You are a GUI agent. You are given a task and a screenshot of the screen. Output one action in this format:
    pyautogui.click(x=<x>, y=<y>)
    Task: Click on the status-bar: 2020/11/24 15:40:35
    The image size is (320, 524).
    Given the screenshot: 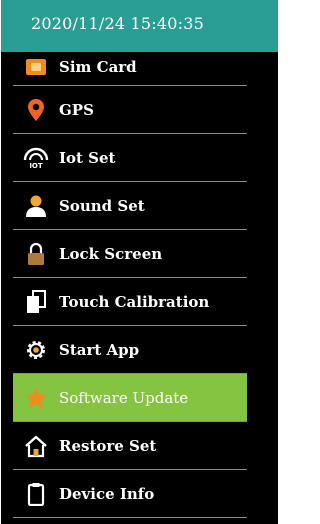 What is the action you would take?
    pyautogui.click(x=139, y=26)
    